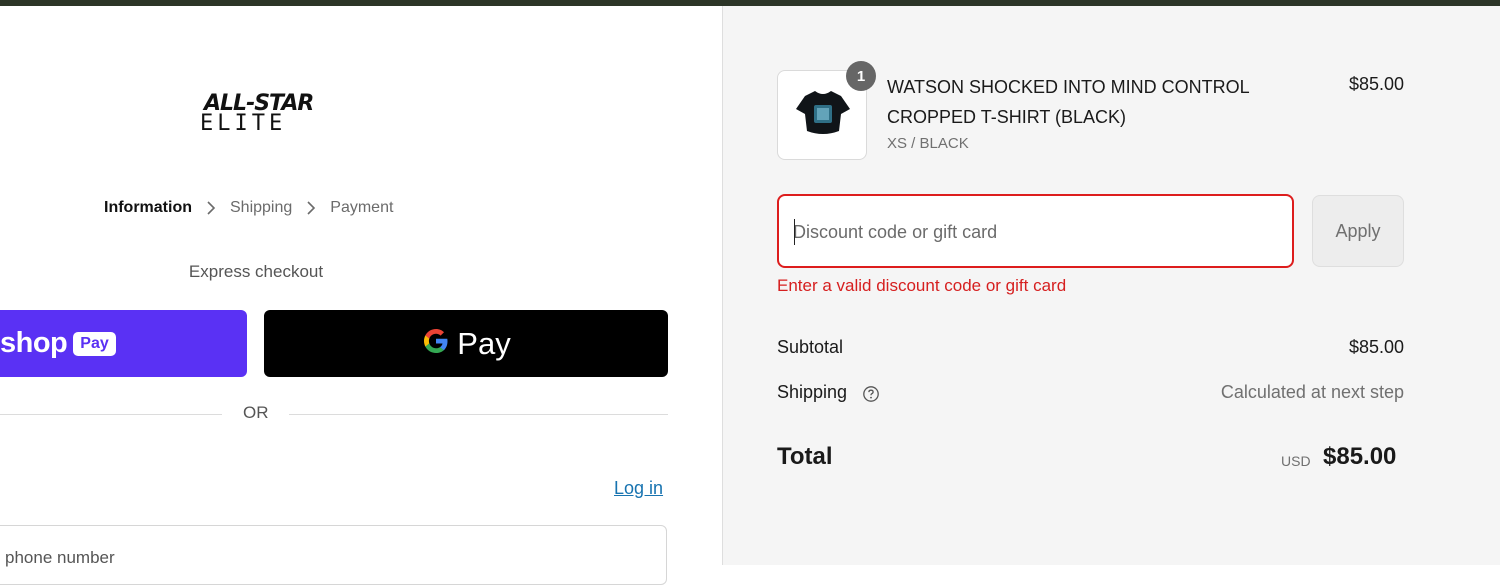 This screenshot has height=585, width=1500. What do you see at coordinates (922, 285) in the screenshot?
I see `discount-error-message: Enter a valid discount code or gift card` at bounding box center [922, 285].